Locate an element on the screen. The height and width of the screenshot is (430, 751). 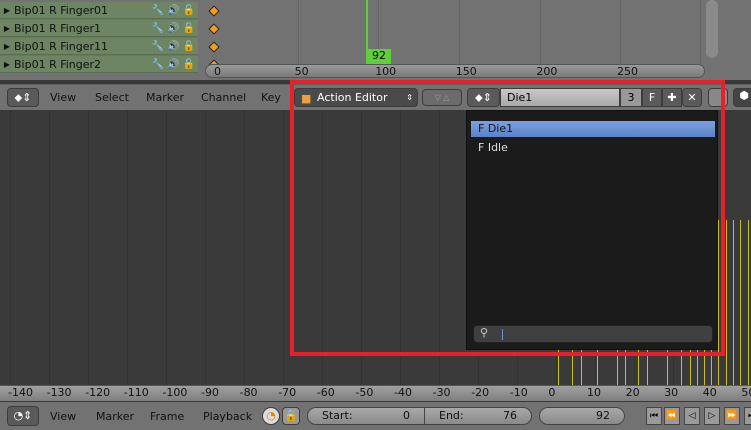
ruler-tick-label: 100 is located at coordinates (386, 71).